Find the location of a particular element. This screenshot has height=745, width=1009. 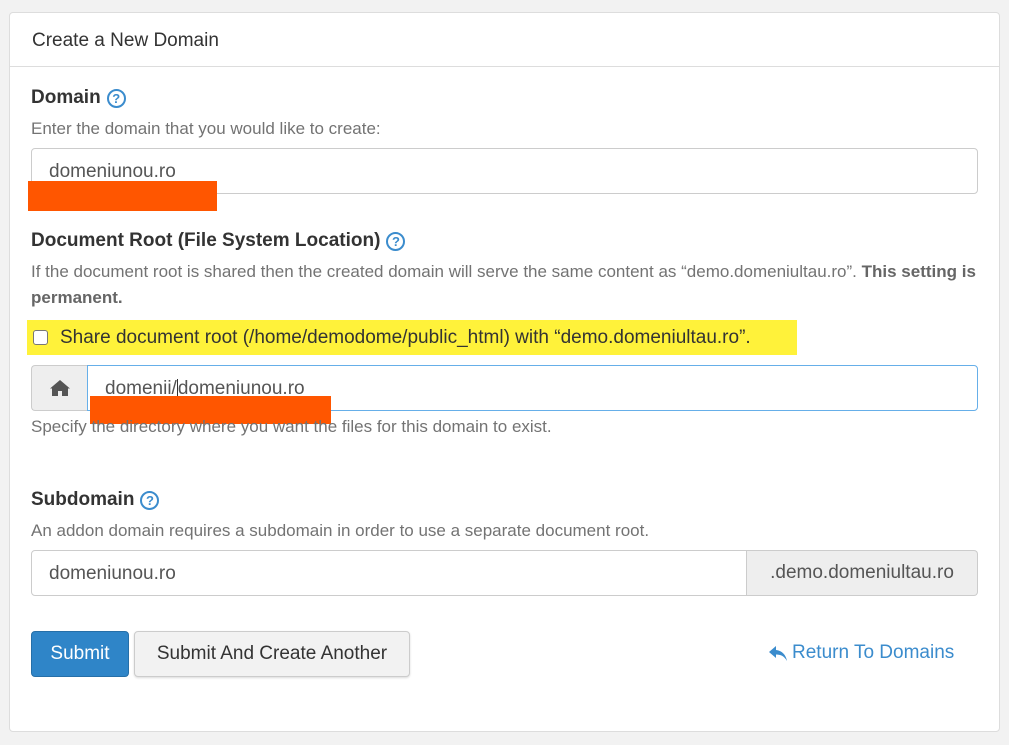

home-icon is located at coordinates (59, 388).